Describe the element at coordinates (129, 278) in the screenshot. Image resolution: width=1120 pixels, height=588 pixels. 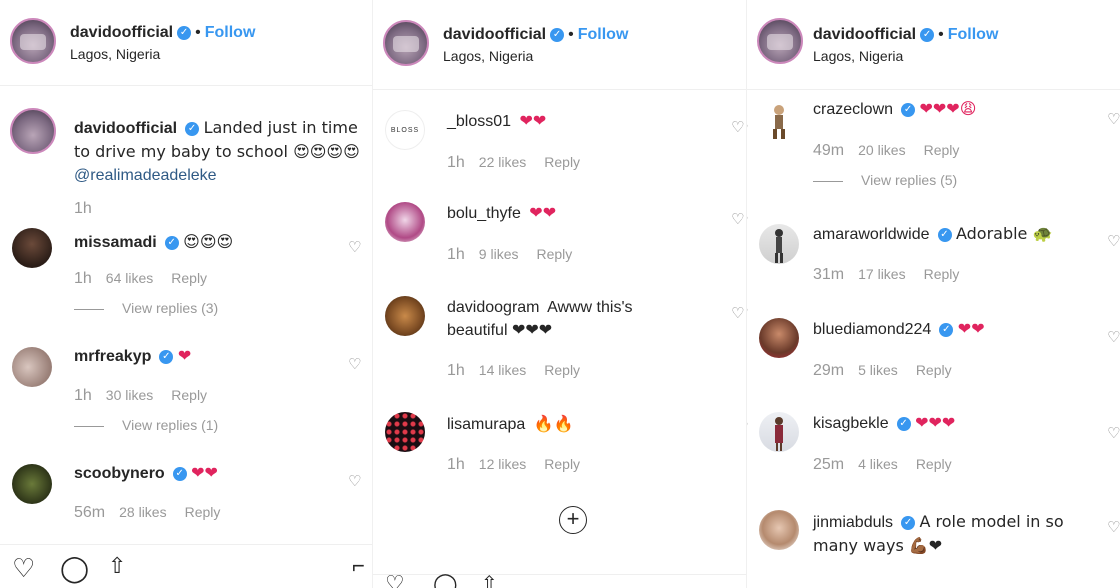
I see `likes-count: 64 likes` at that location.